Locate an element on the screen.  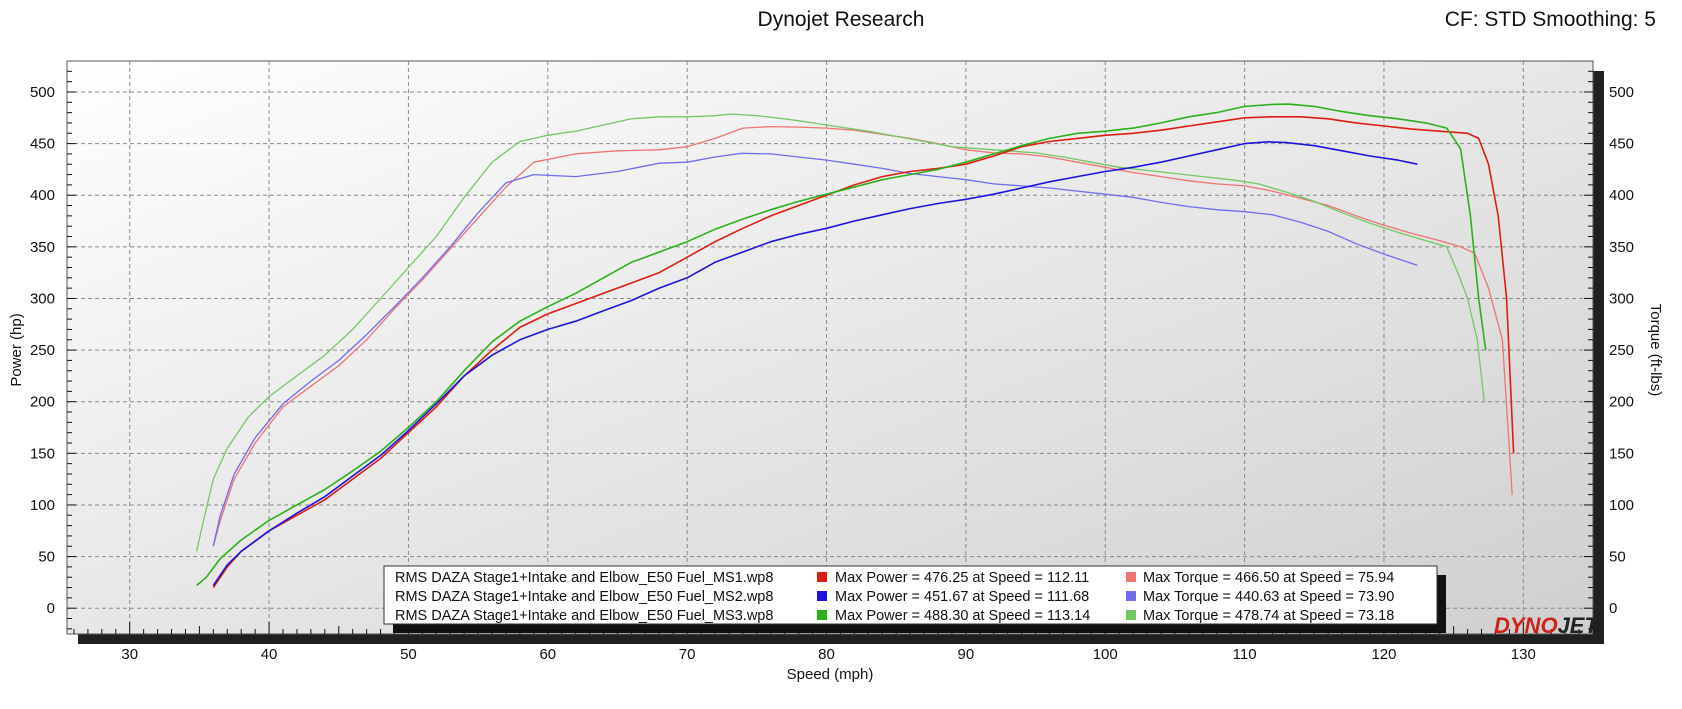
legend-max-power: Max Power = 476.25 at Speed = 112.11 is located at coordinates (962, 578).